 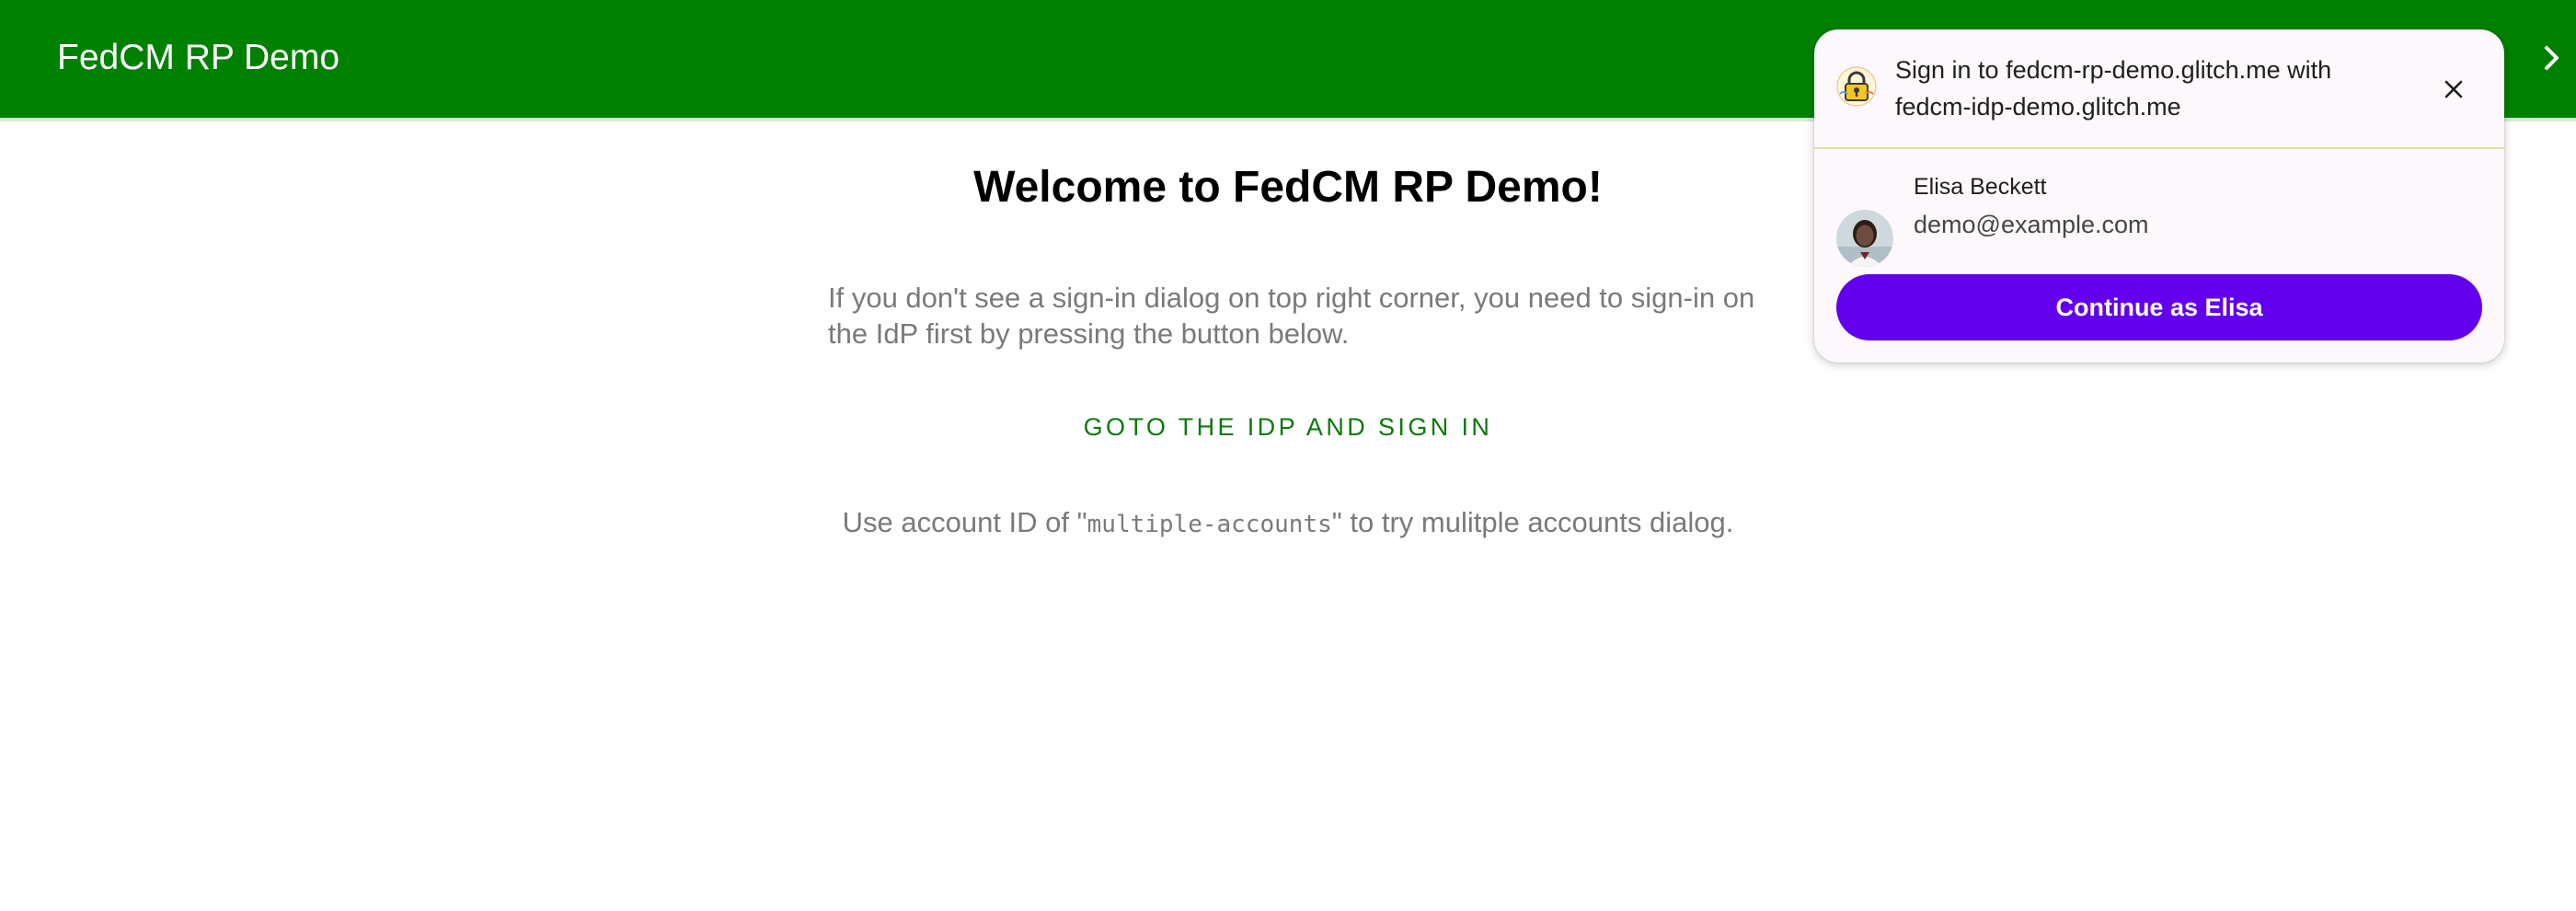 What do you see at coordinates (198, 57) in the screenshot?
I see `app-title: FedCM RP Demo` at bounding box center [198, 57].